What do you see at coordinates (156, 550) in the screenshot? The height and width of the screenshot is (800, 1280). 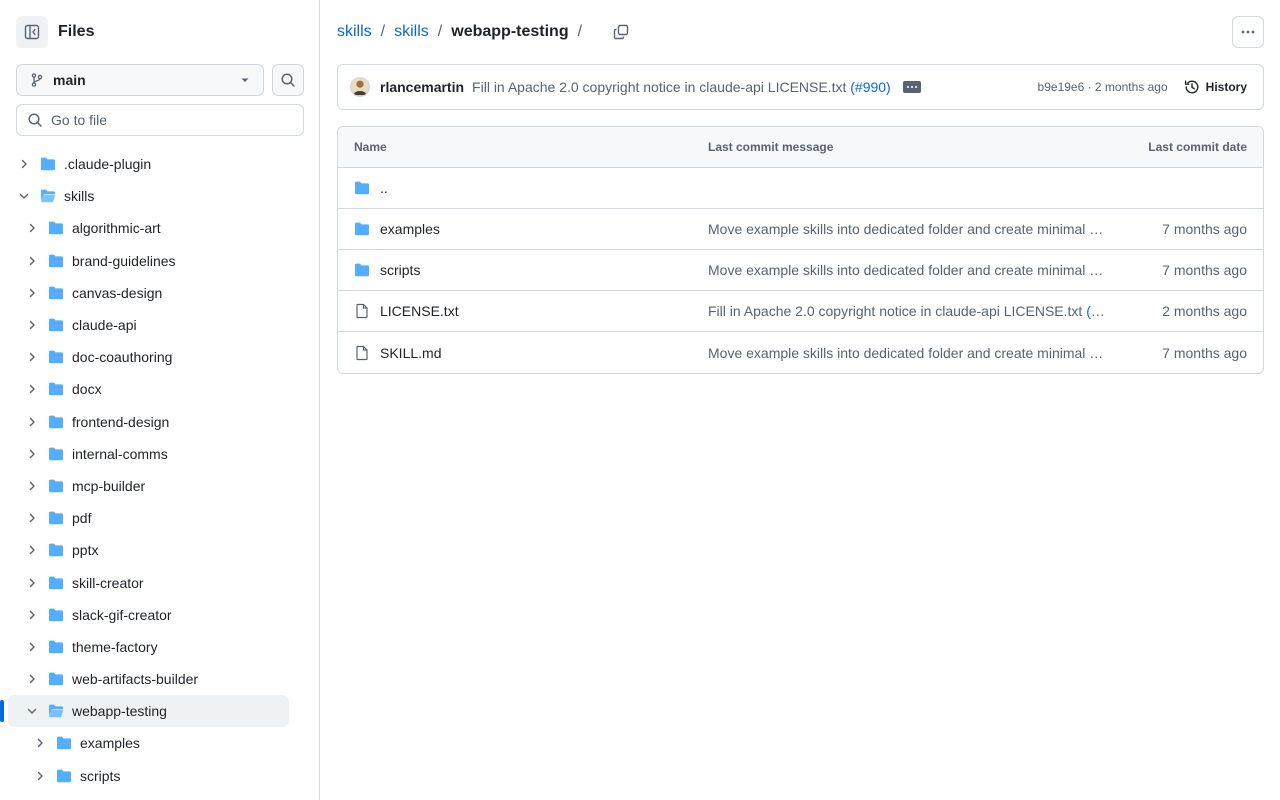 I see `tree-item: pptx` at bounding box center [156, 550].